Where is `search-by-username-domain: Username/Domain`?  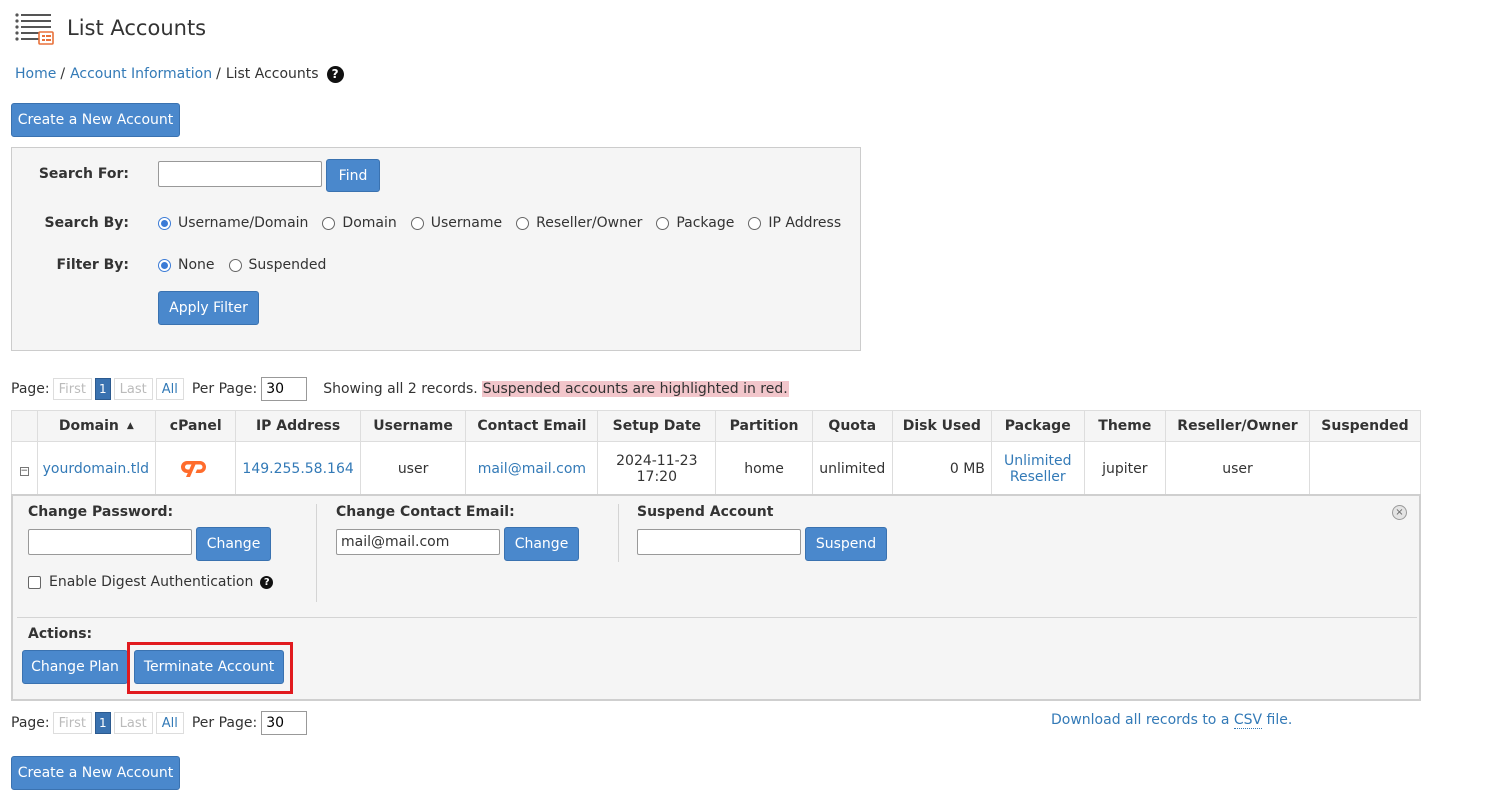 search-by-username-domain: Username/Domain is located at coordinates (233, 223).